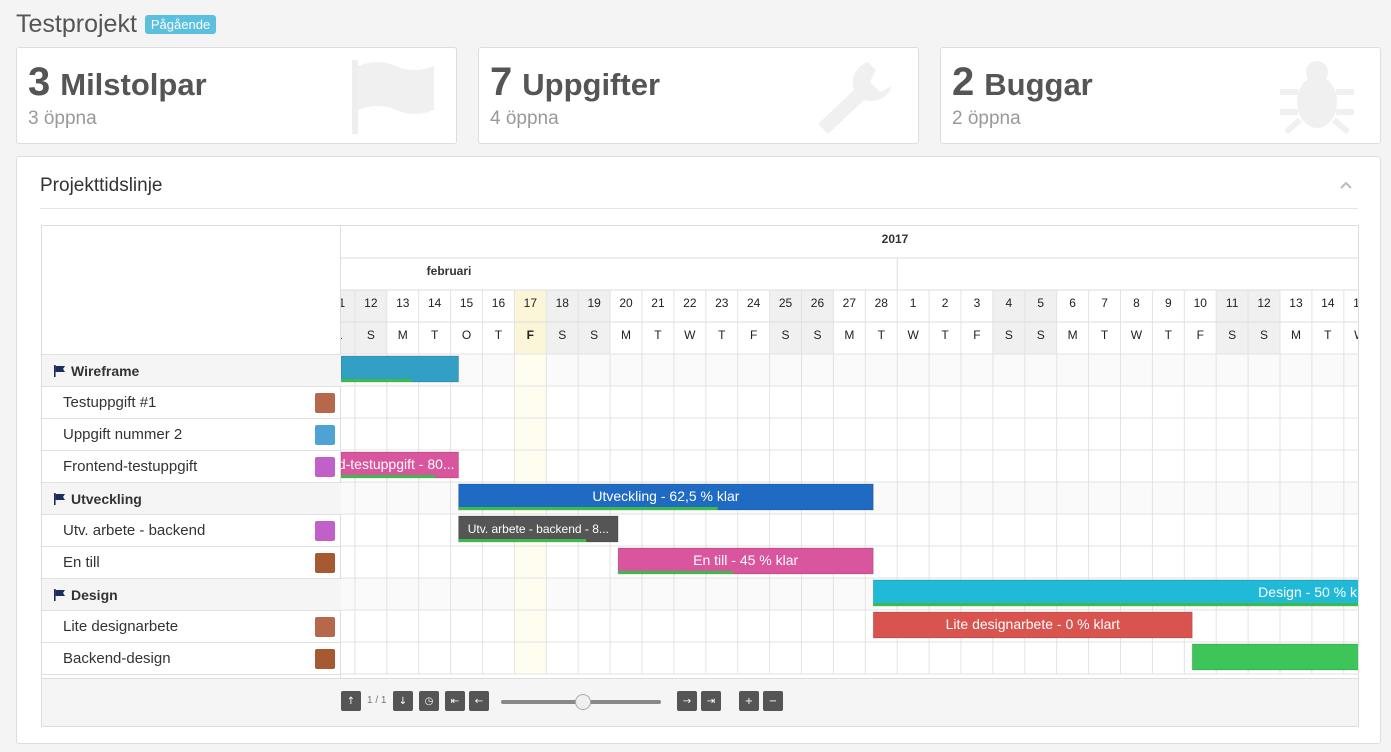 The height and width of the screenshot is (752, 1391). What do you see at coordinates (1232, 303) in the screenshot?
I see `day-number: 11` at bounding box center [1232, 303].